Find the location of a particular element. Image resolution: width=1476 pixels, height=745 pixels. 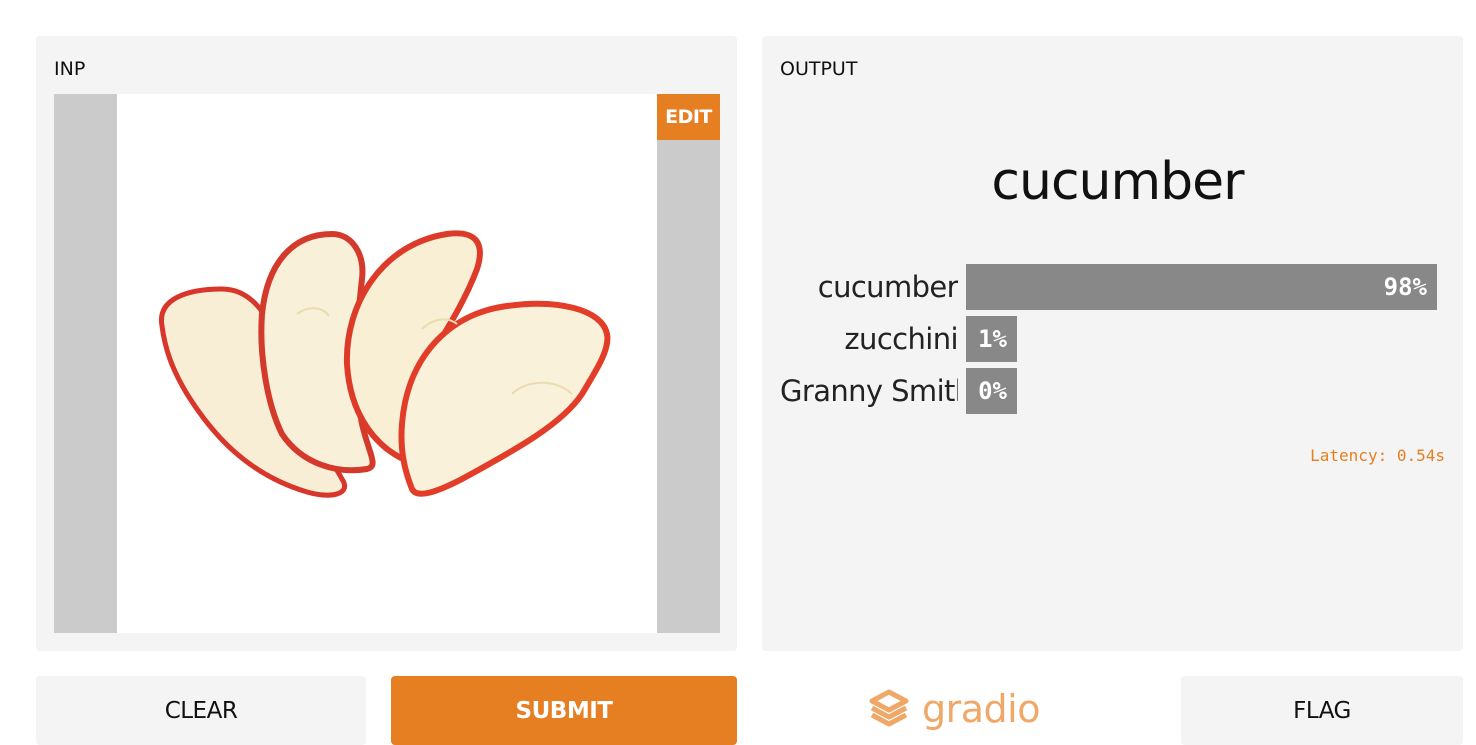

confidence-label: zucchini is located at coordinates (901, 339).